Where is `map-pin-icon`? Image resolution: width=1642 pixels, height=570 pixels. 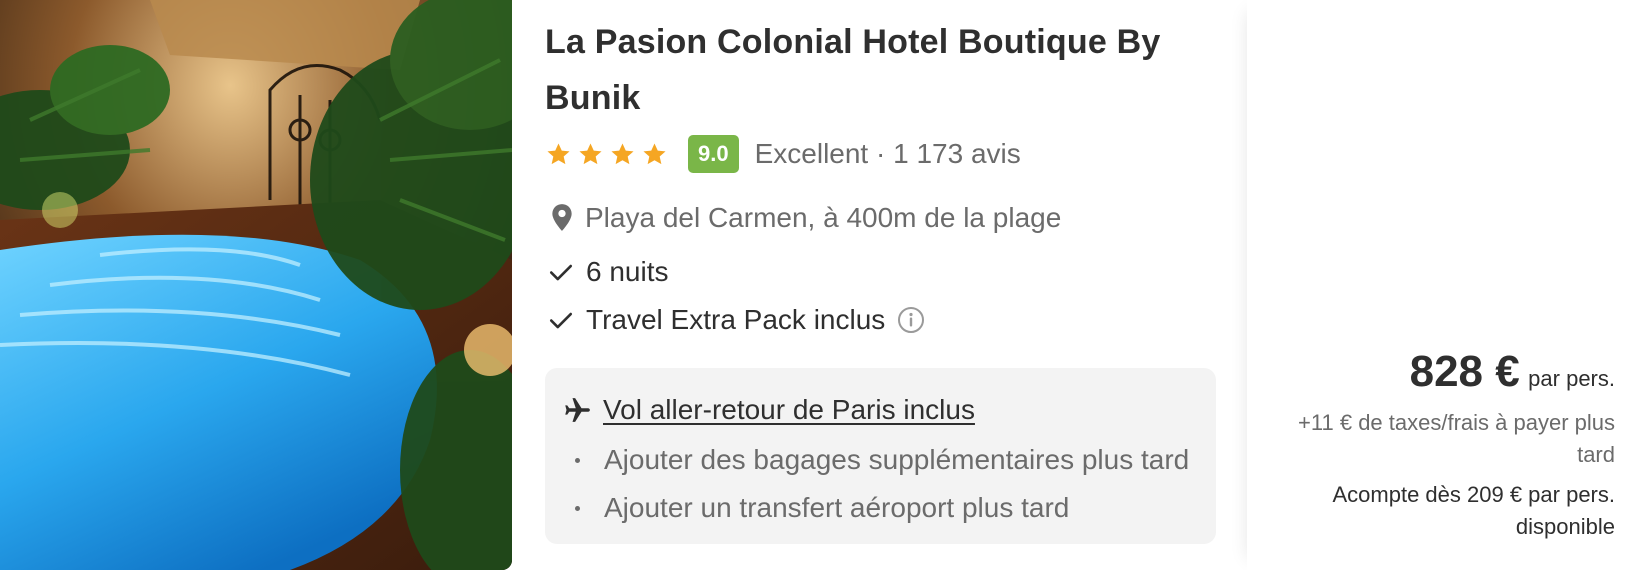 map-pin-icon is located at coordinates (562, 217).